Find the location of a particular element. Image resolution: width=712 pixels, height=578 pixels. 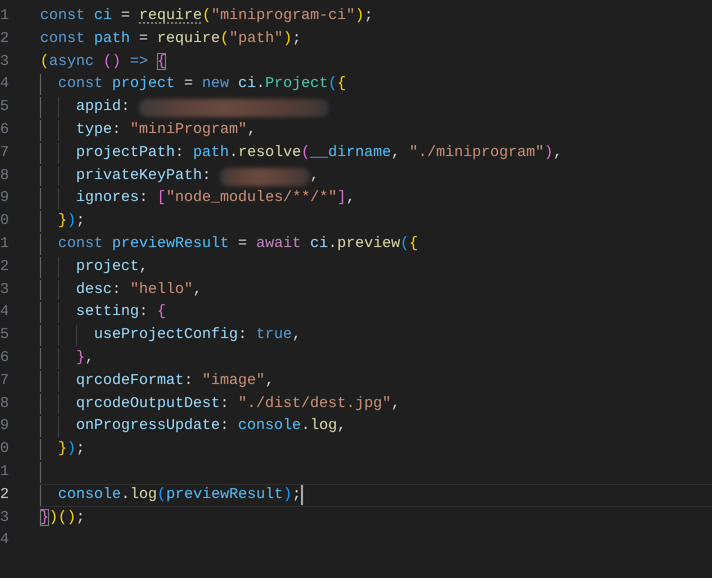

code-text: , is located at coordinates (315, 176).